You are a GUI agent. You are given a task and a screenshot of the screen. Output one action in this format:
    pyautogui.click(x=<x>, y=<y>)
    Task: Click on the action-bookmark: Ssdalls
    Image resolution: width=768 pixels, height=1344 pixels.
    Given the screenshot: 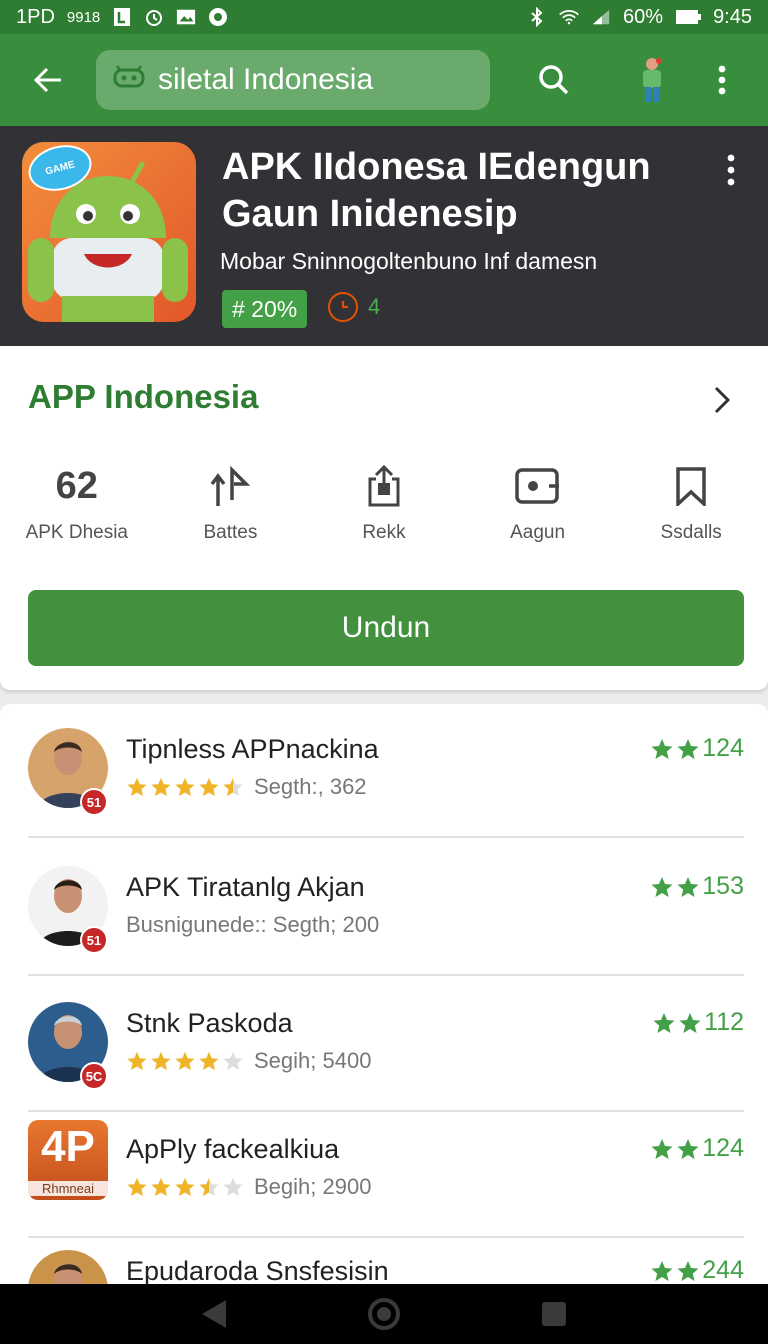 What is the action you would take?
    pyautogui.click(x=691, y=506)
    